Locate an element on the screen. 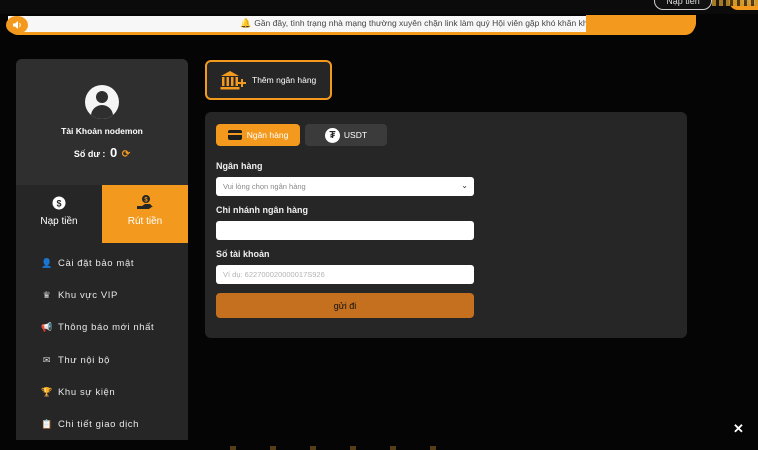 The width and height of the screenshot is (758, 450). envelope-icon: ✉ is located at coordinates (47, 359).